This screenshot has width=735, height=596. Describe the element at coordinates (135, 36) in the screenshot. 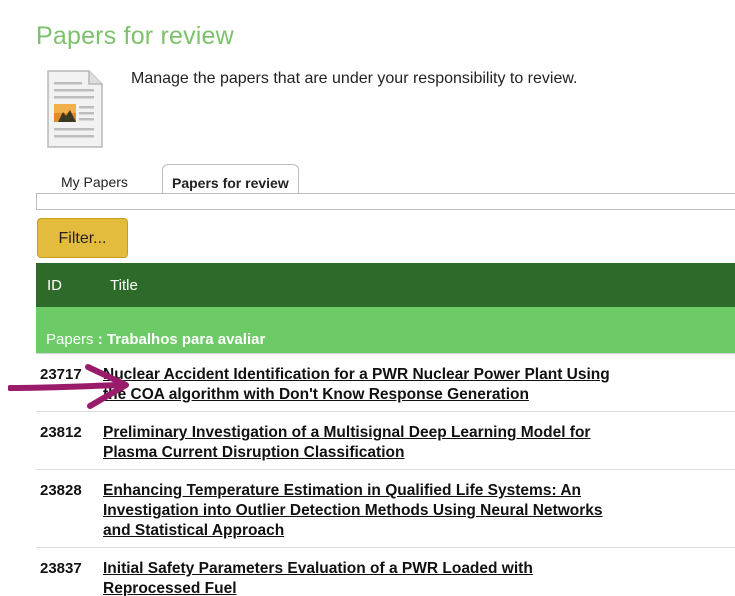

I see `page-title: Papers for review` at that location.